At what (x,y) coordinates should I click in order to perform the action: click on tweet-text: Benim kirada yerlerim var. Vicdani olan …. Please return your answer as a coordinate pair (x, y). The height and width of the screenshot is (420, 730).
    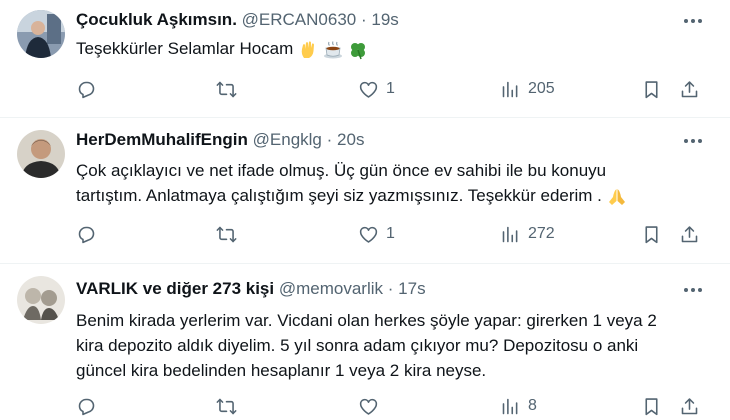
    Looking at the image, I should click on (366, 345).